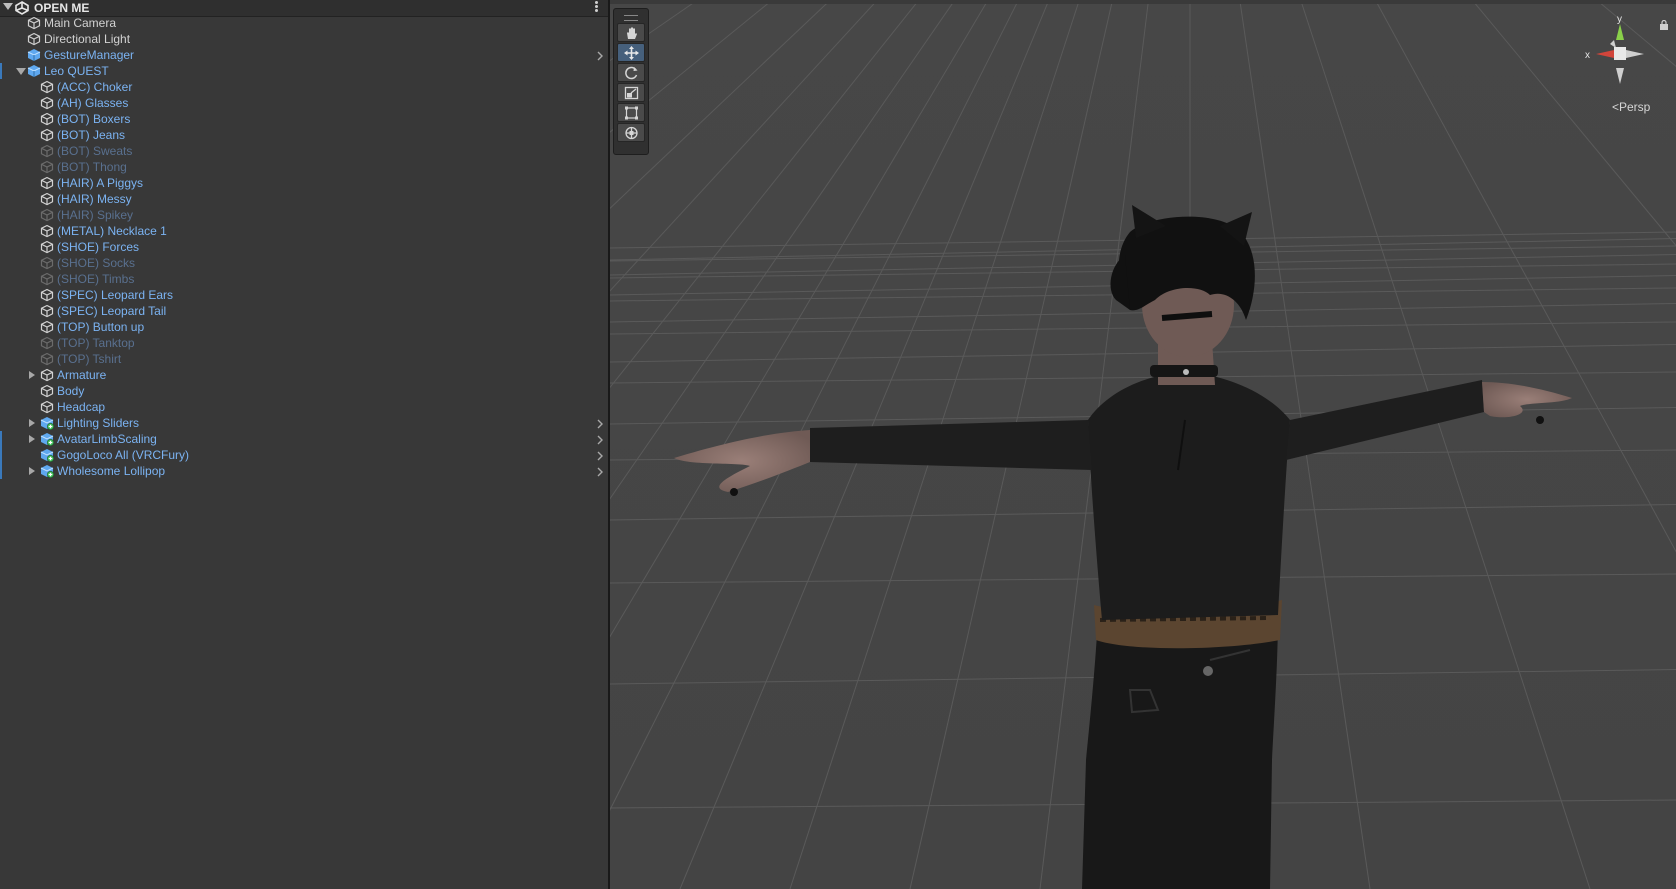 The width and height of the screenshot is (1676, 889). Describe the element at coordinates (631, 72) in the screenshot. I see `rotate-tool-button` at that location.